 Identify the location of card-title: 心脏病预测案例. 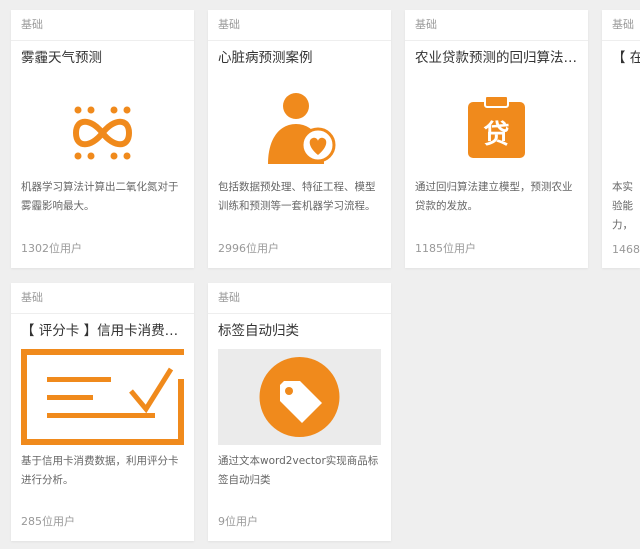
(300, 58).